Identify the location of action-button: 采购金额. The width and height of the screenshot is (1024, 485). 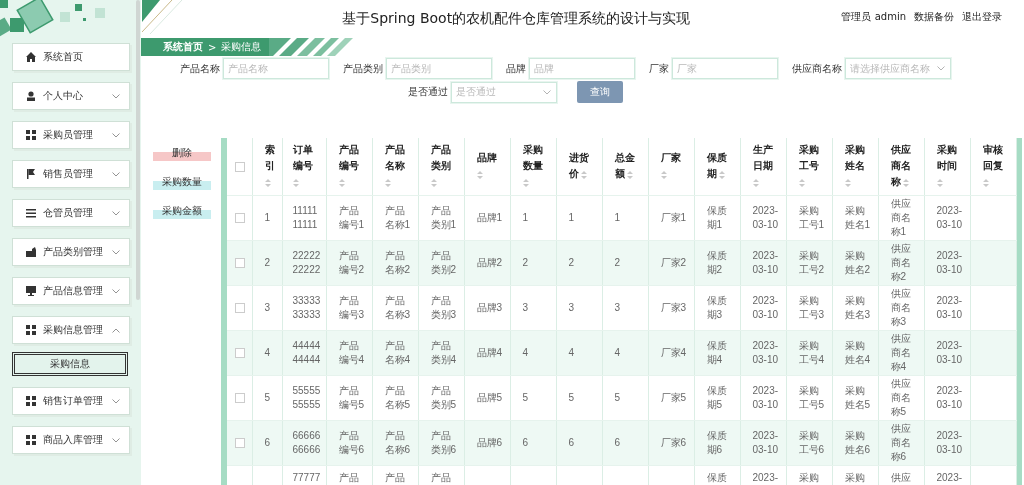
(182, 211).